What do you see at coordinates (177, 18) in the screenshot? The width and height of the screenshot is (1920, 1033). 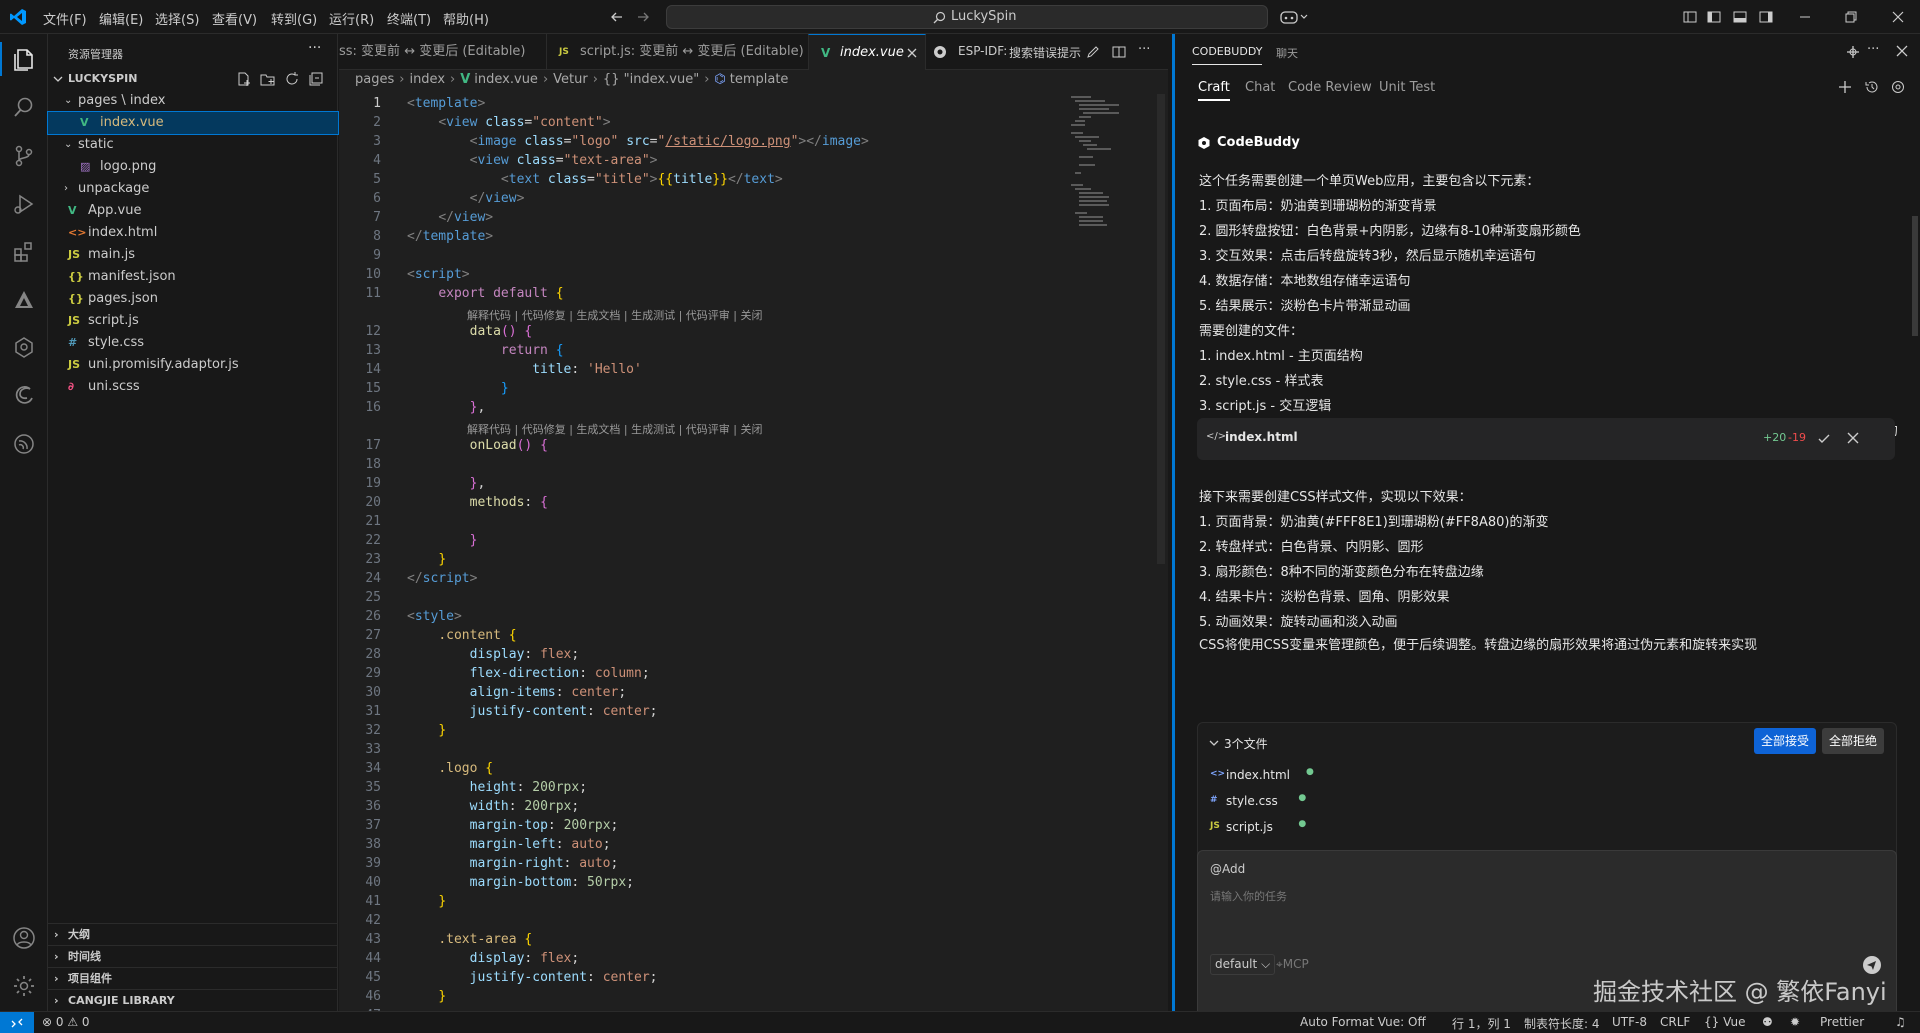 I see `menu-item: 选择(S)` at bounding box center [177, 18].